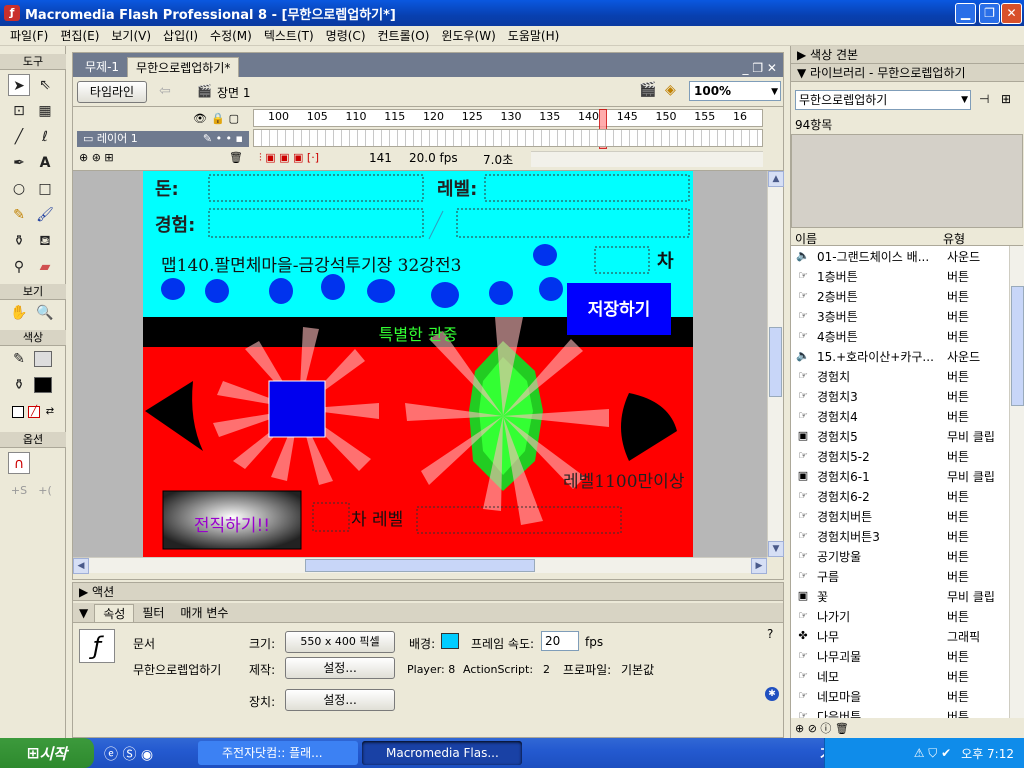  I want to click on actions-panel-header: ▶ 액션, so click(428, 592).